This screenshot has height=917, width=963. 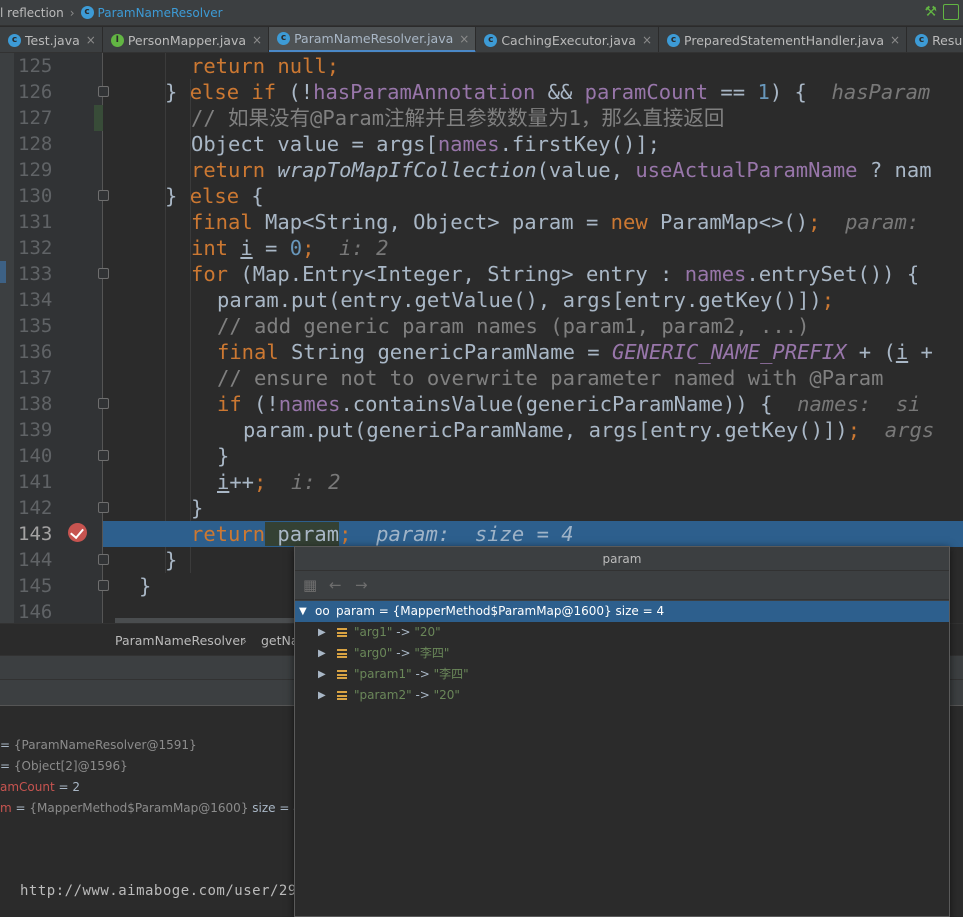 I want to click on tab-test-java: c Test.java ×, so click(x=51, y=39).